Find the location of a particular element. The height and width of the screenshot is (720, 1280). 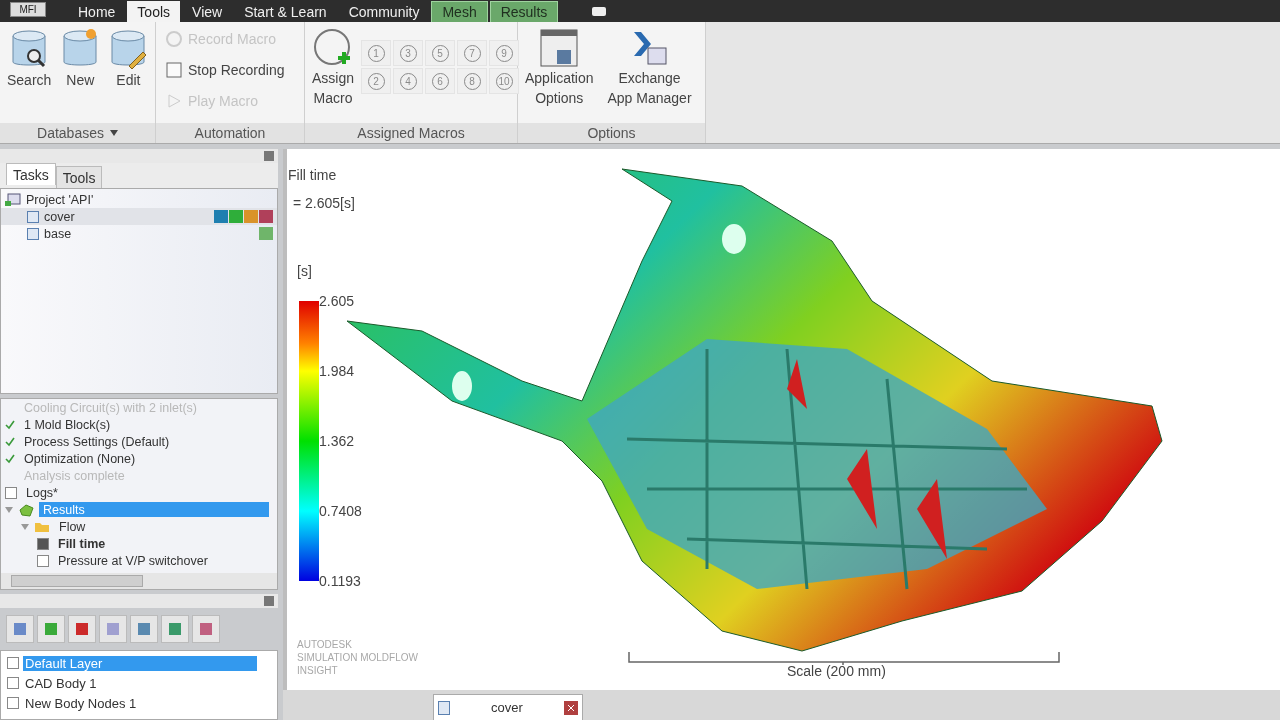

group-label: Assigned Macros is located at coordinates (411, 133).